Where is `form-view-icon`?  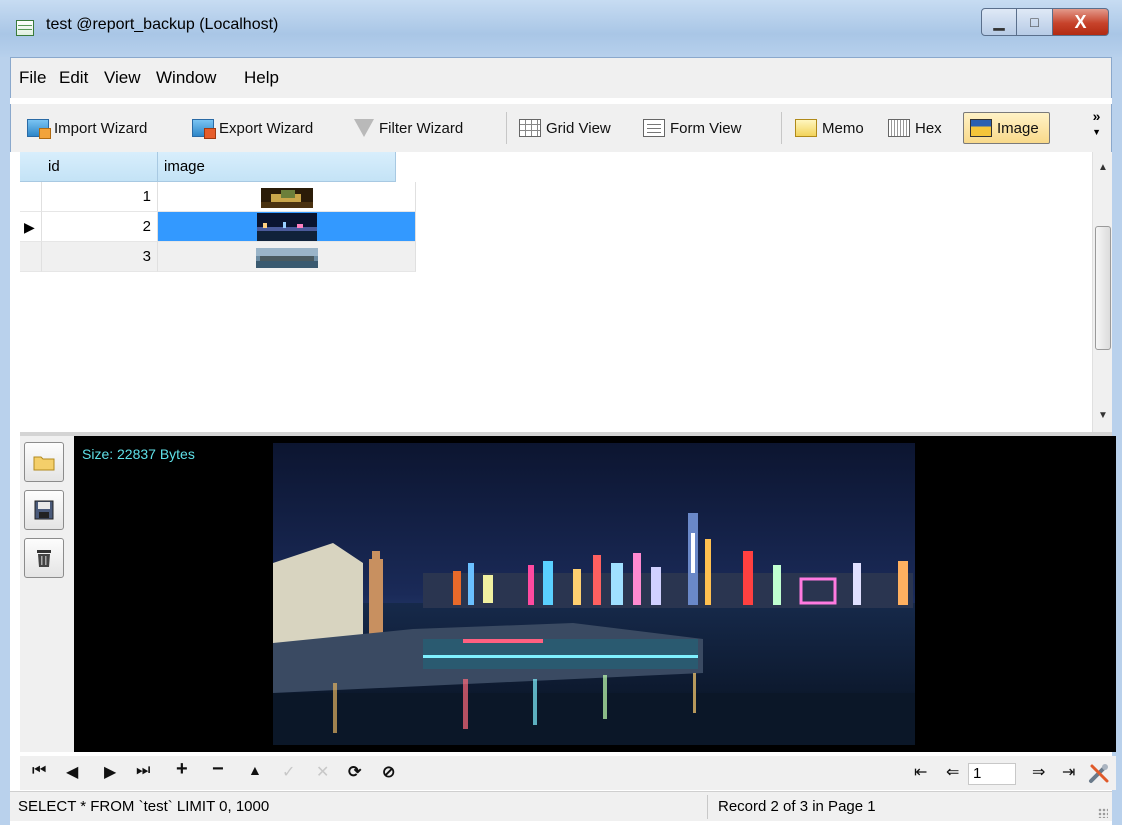 form-view-icon is located at coordinates (654, 128).